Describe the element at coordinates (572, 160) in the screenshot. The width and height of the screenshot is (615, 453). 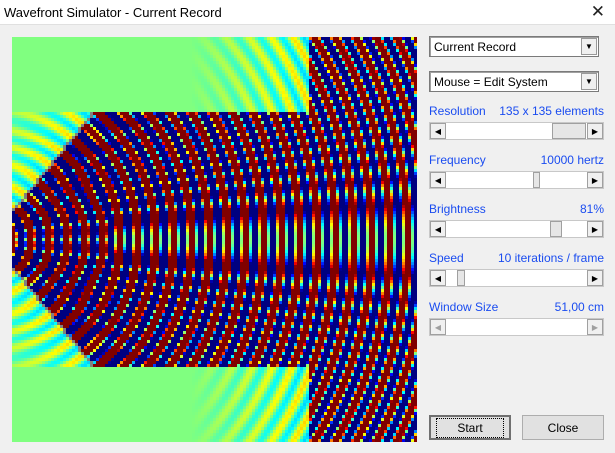
I see `frequency-value: 10000 hertz` at that location.